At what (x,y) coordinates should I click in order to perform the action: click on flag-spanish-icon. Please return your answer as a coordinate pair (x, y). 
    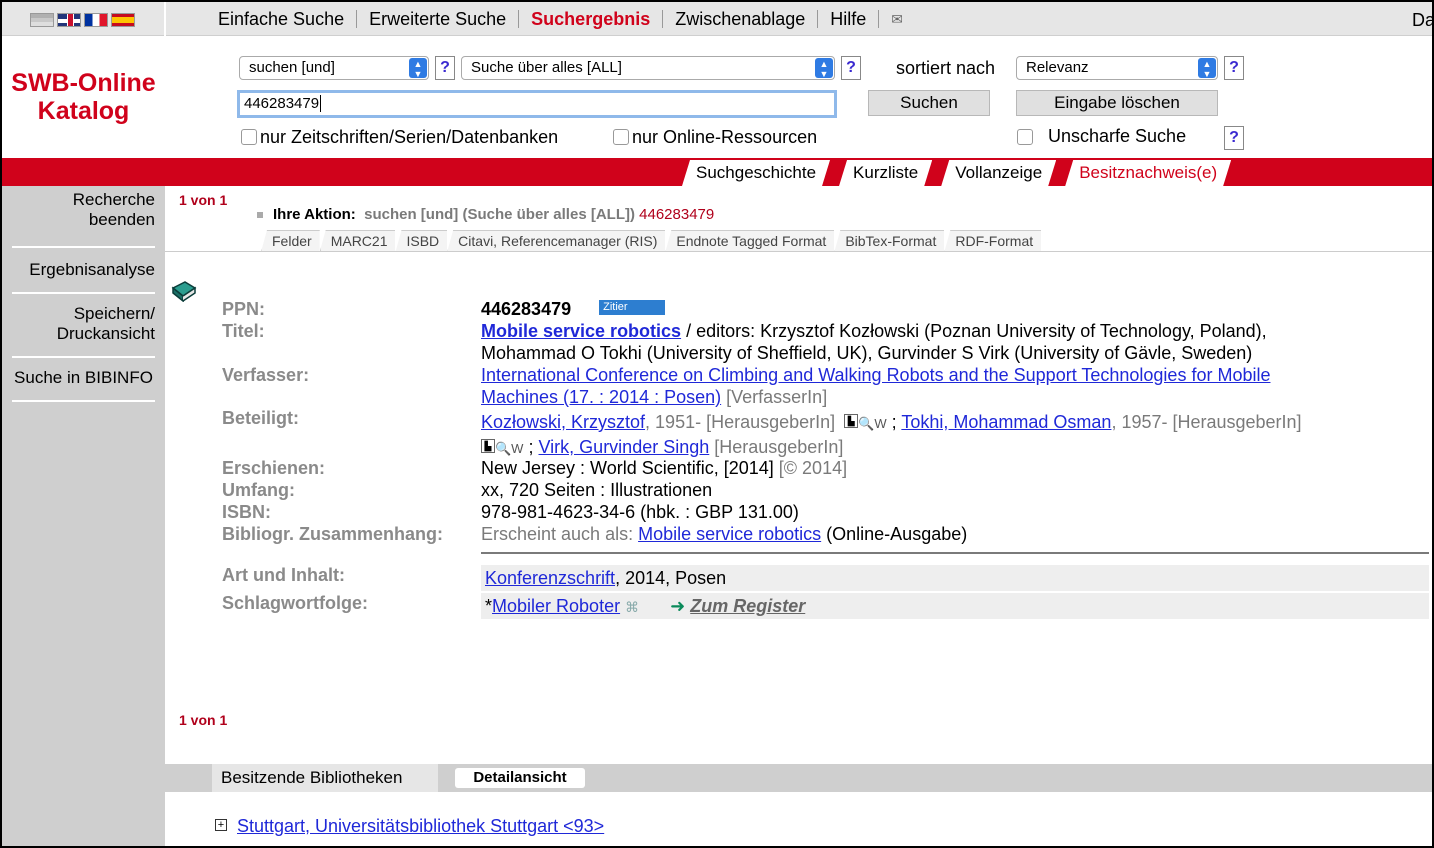
    Looking at the image, I should click on (123, 20).